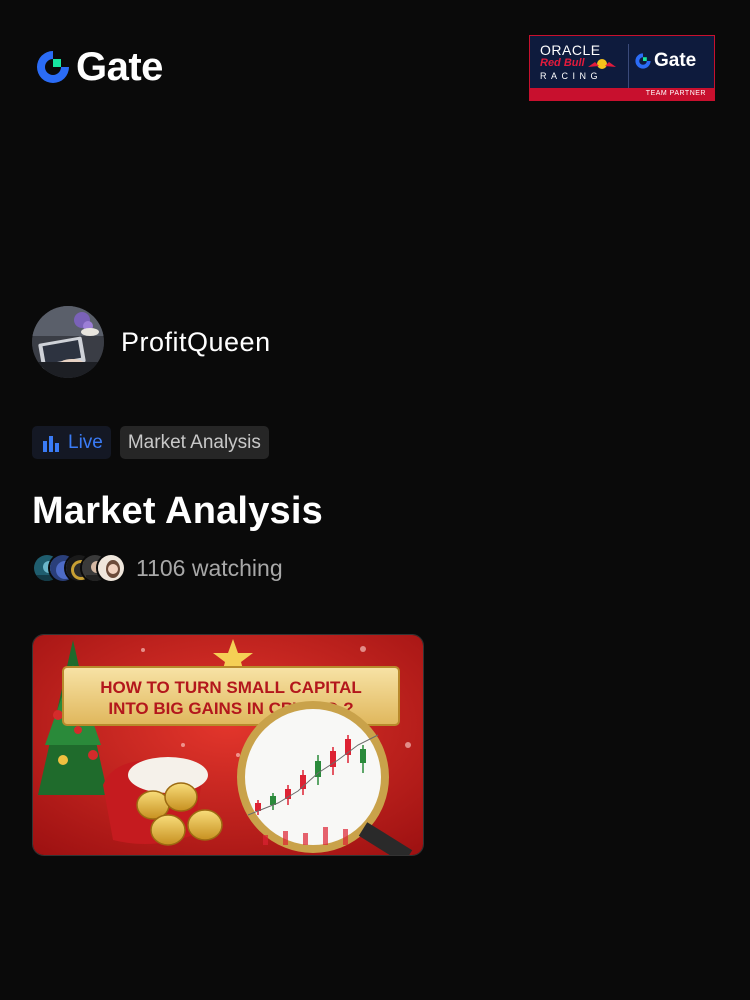 The height and width of the screenshot is (1000, 750). Describe the element at coordinates (622, 68) in the screenshot. I see `oracle-red-bull-partner-badge: ORACLE Red Bull RACING Gate TEAM PARTNER` at that location.